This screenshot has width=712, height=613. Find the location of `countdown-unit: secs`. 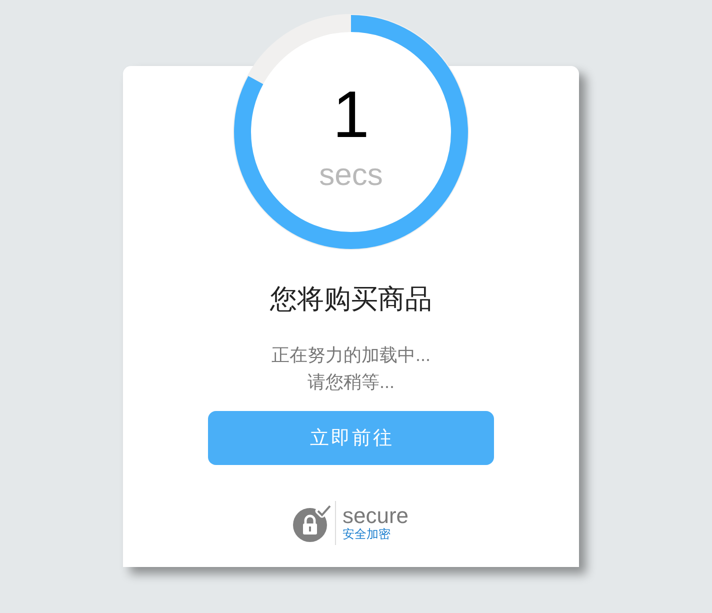

countdown-unit: secs is located at coordinates (351, 174).